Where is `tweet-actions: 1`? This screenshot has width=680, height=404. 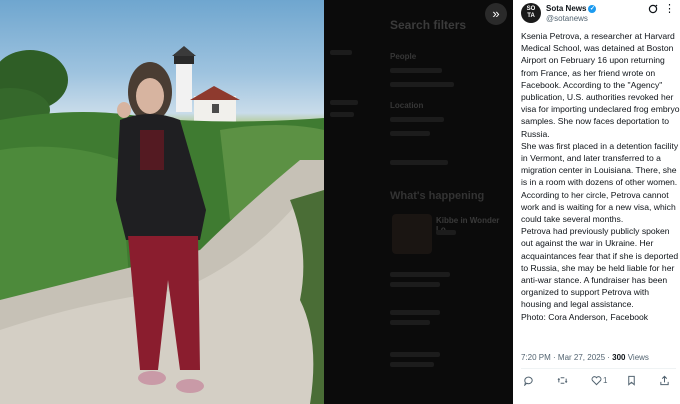
tweet-actions: 1 is located at coordinates (596, 383).